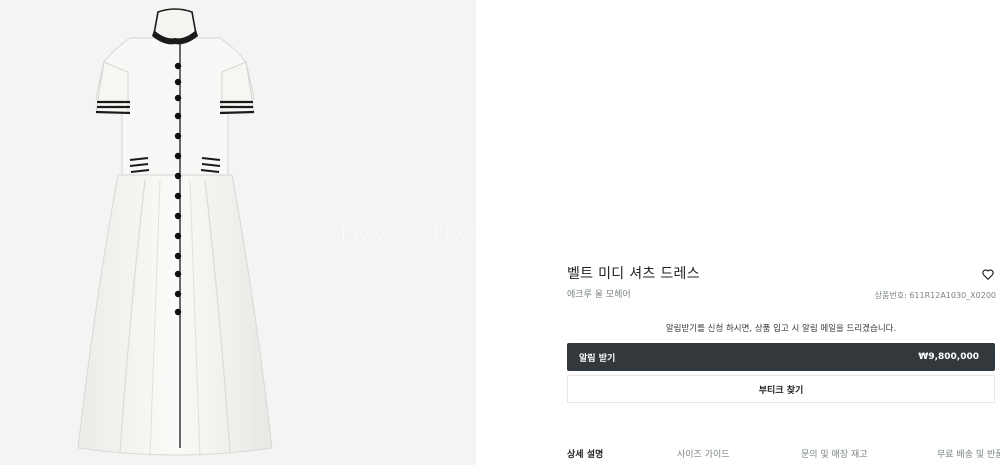 This screenshot has height=465, width=1000. What do you see at coordinates (703, 453) in the screenshot?
I see `tab-size-guide: 사이즈 가이드` at bounding box center [703, 453].